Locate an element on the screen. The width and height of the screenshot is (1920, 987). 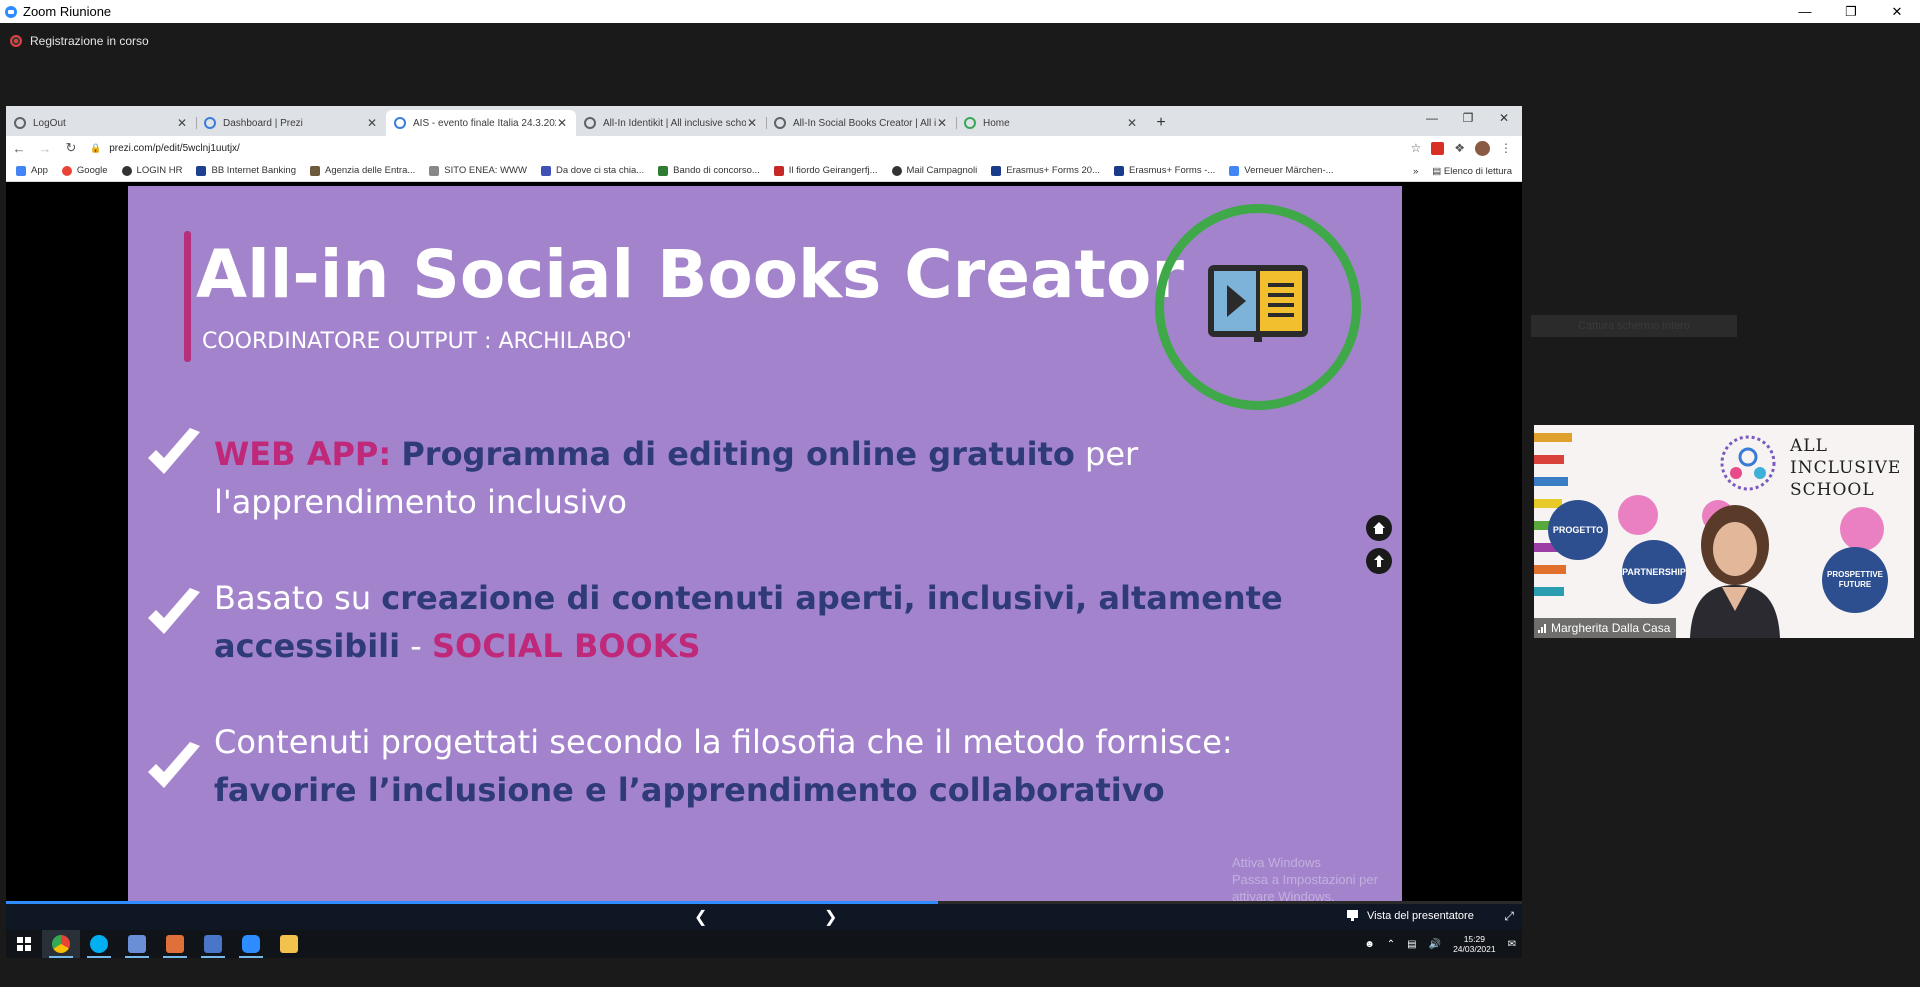
browser-restore-button: ❐ is located at coordinates (1468, 119).